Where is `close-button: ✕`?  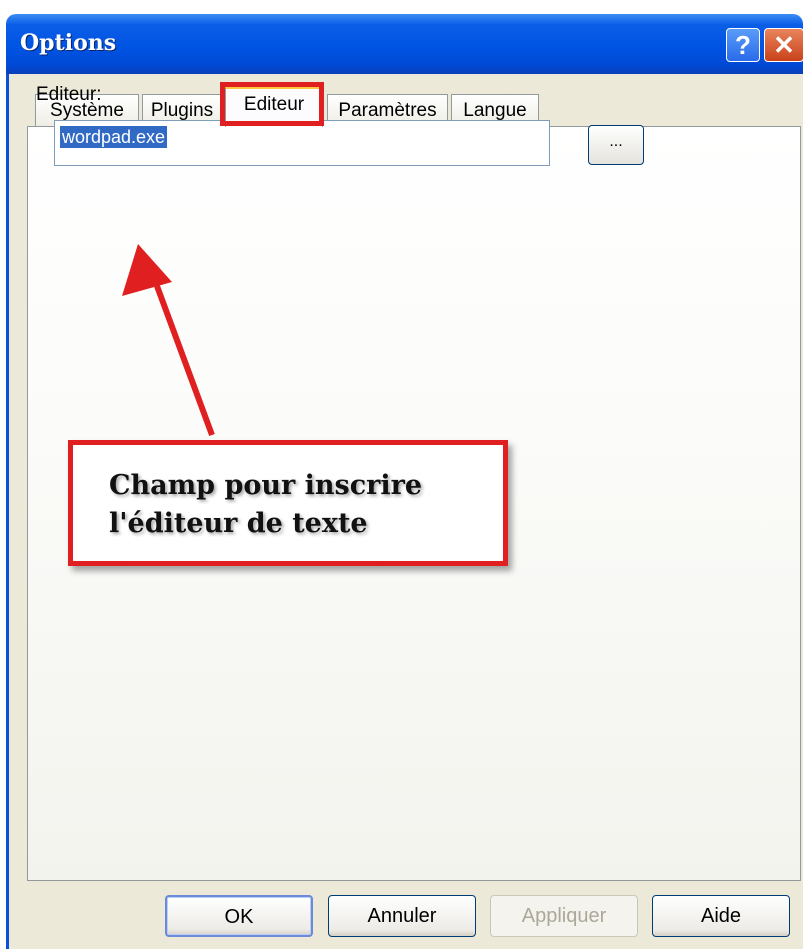 close-button: ✕ is located at coordinates (783, 45).